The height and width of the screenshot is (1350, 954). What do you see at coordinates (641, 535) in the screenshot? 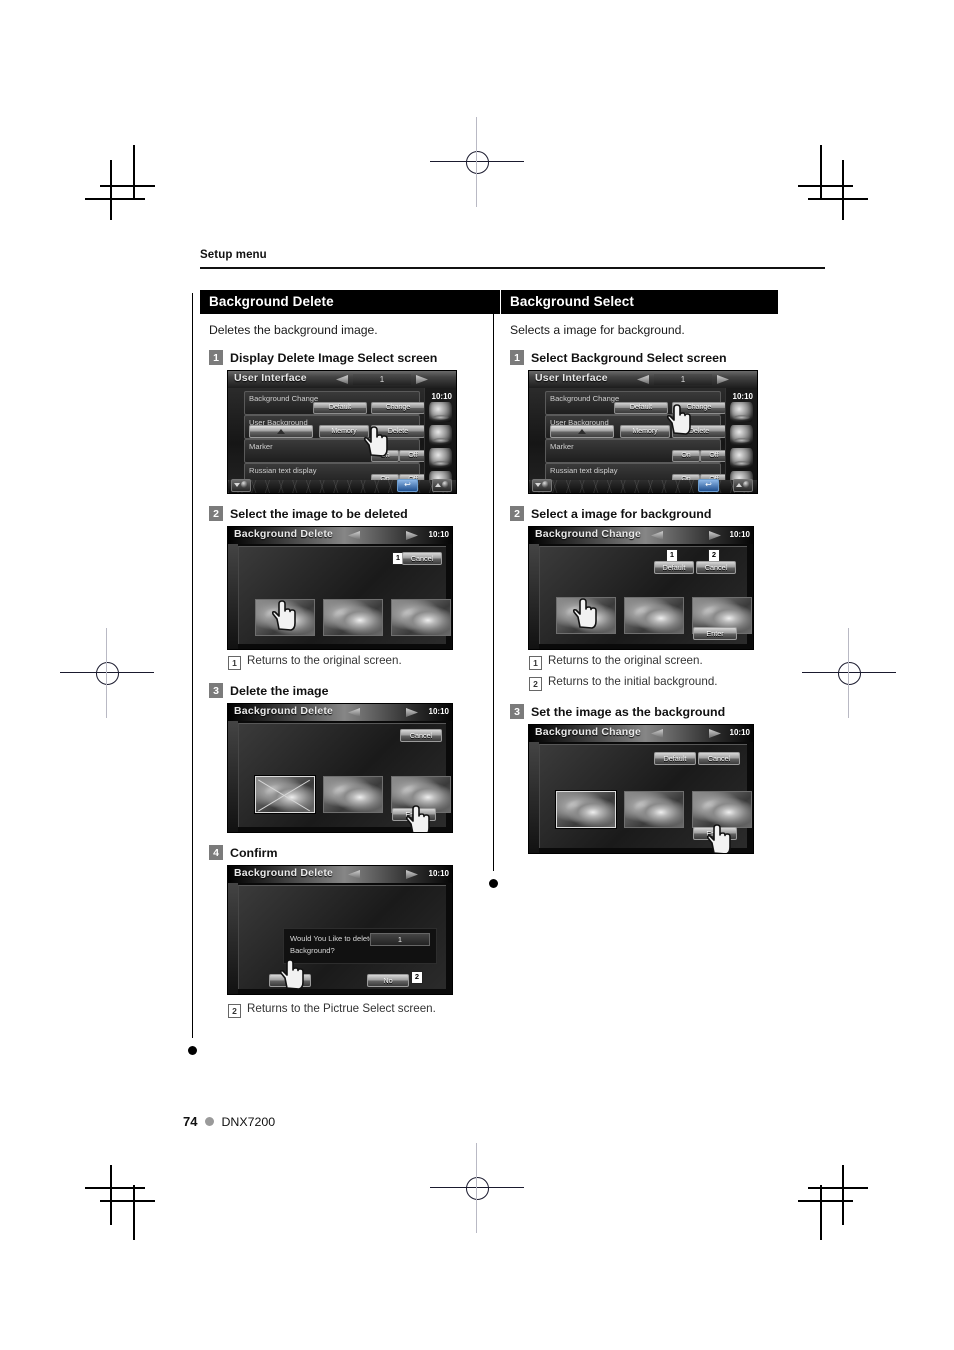
I see `screen-title-bar: Background Change 10:10` at bounding box center [641, 535].